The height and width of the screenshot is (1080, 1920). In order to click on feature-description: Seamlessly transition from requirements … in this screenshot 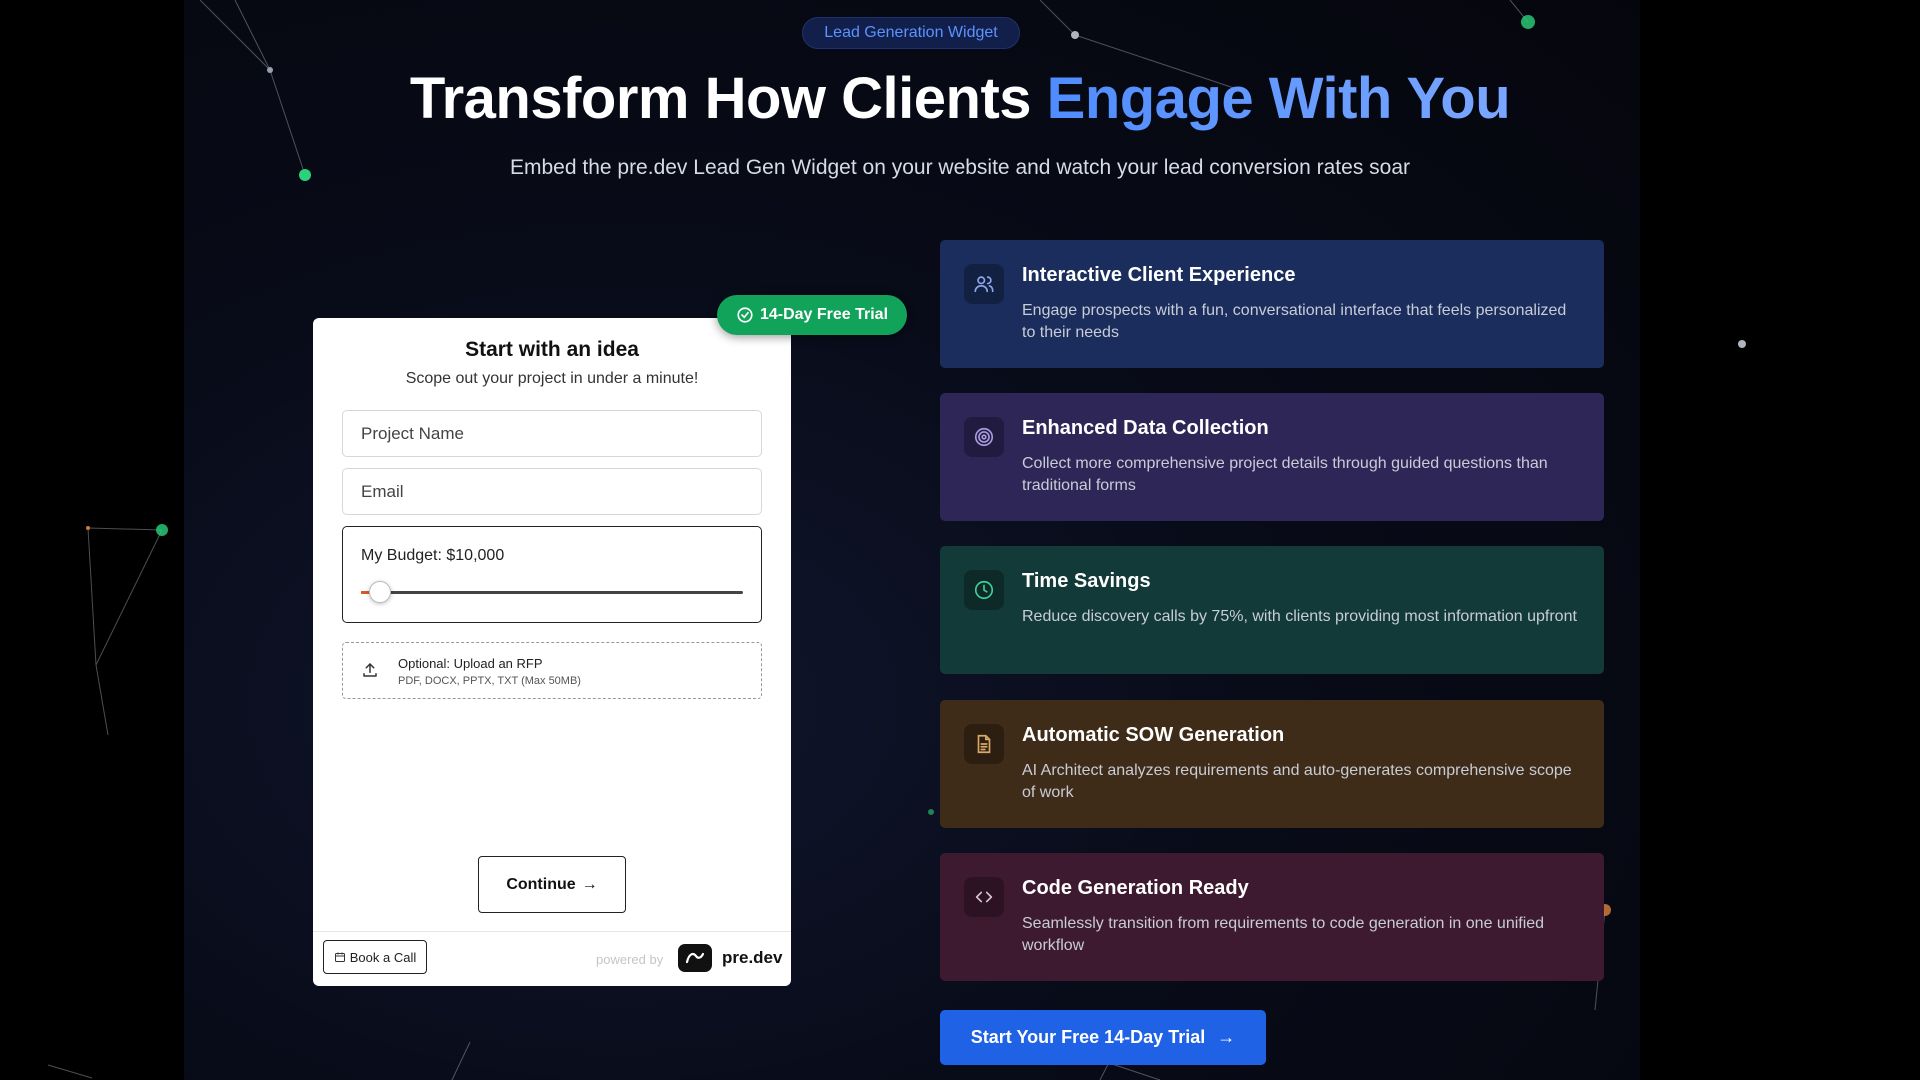, I will do `click(1283, 934)`.